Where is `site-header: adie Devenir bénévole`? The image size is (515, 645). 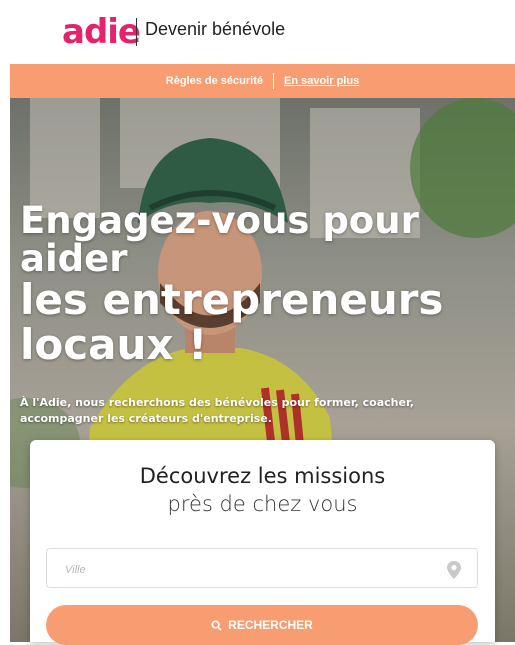
site-header: adie Devenir bénévole is located at coordinates (257, 32).